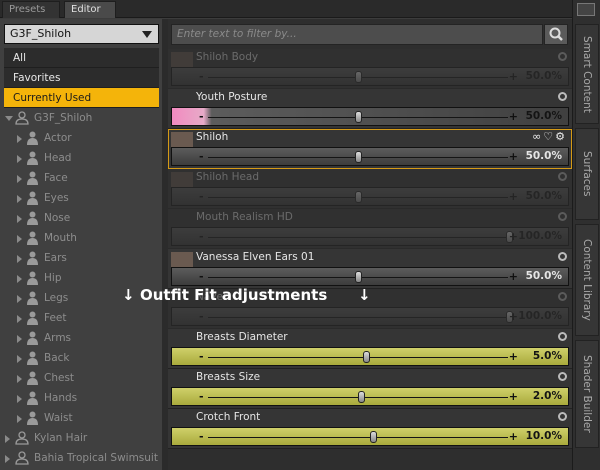 The image size is (600, 470). Describe the element at coordinates (547, 396) in the screenshot. I see `property-value: 2.0%` at that location.